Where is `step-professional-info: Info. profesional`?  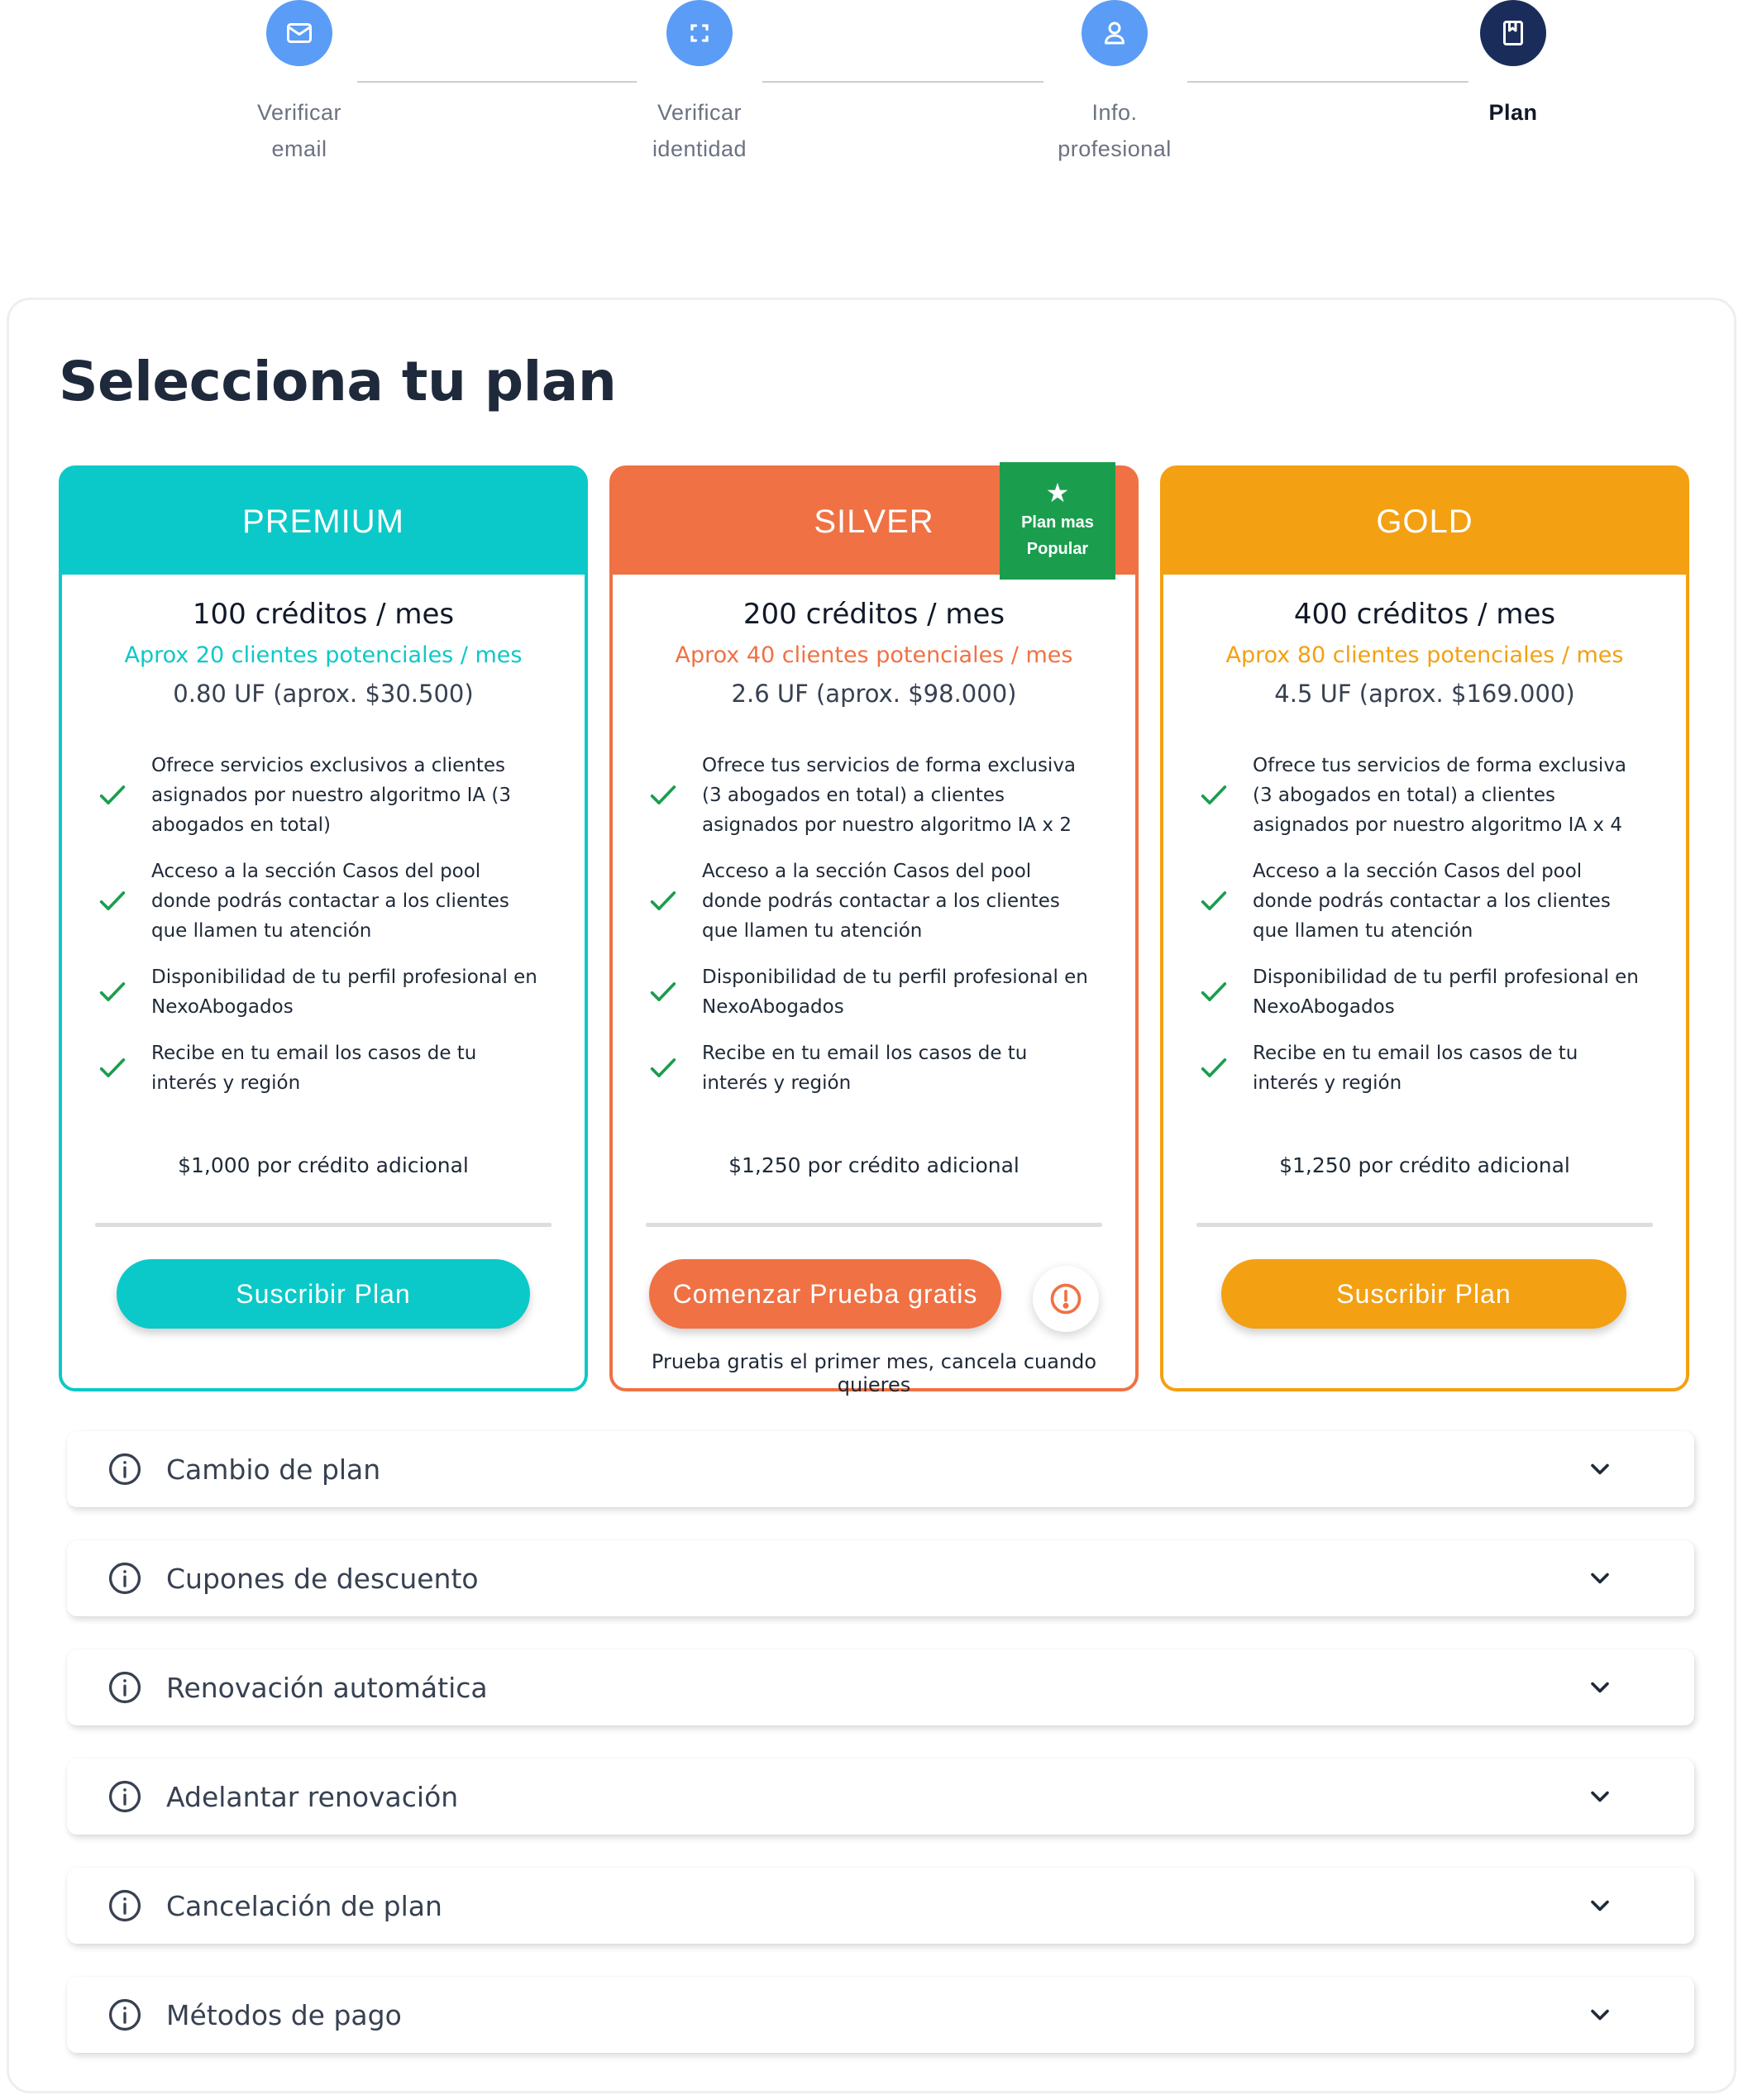 step-professional-info: Info. profesional is located at coordinates (1115, 83).